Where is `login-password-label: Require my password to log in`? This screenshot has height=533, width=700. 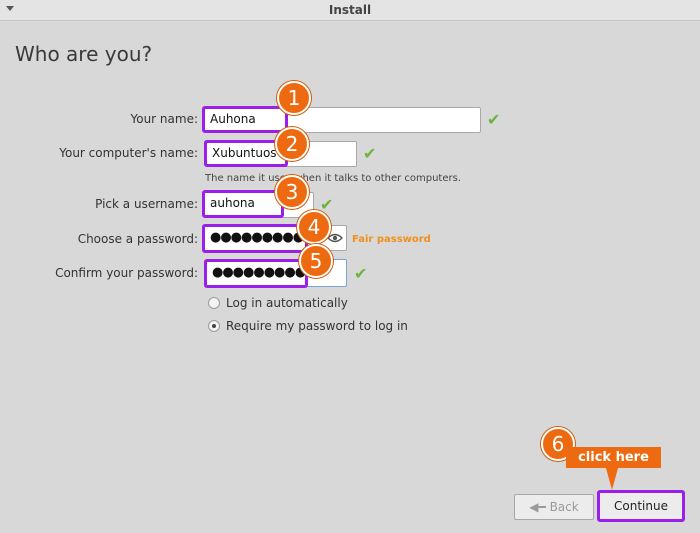 login-password-label: Require my password to log in is located at coordinates (317, 326).